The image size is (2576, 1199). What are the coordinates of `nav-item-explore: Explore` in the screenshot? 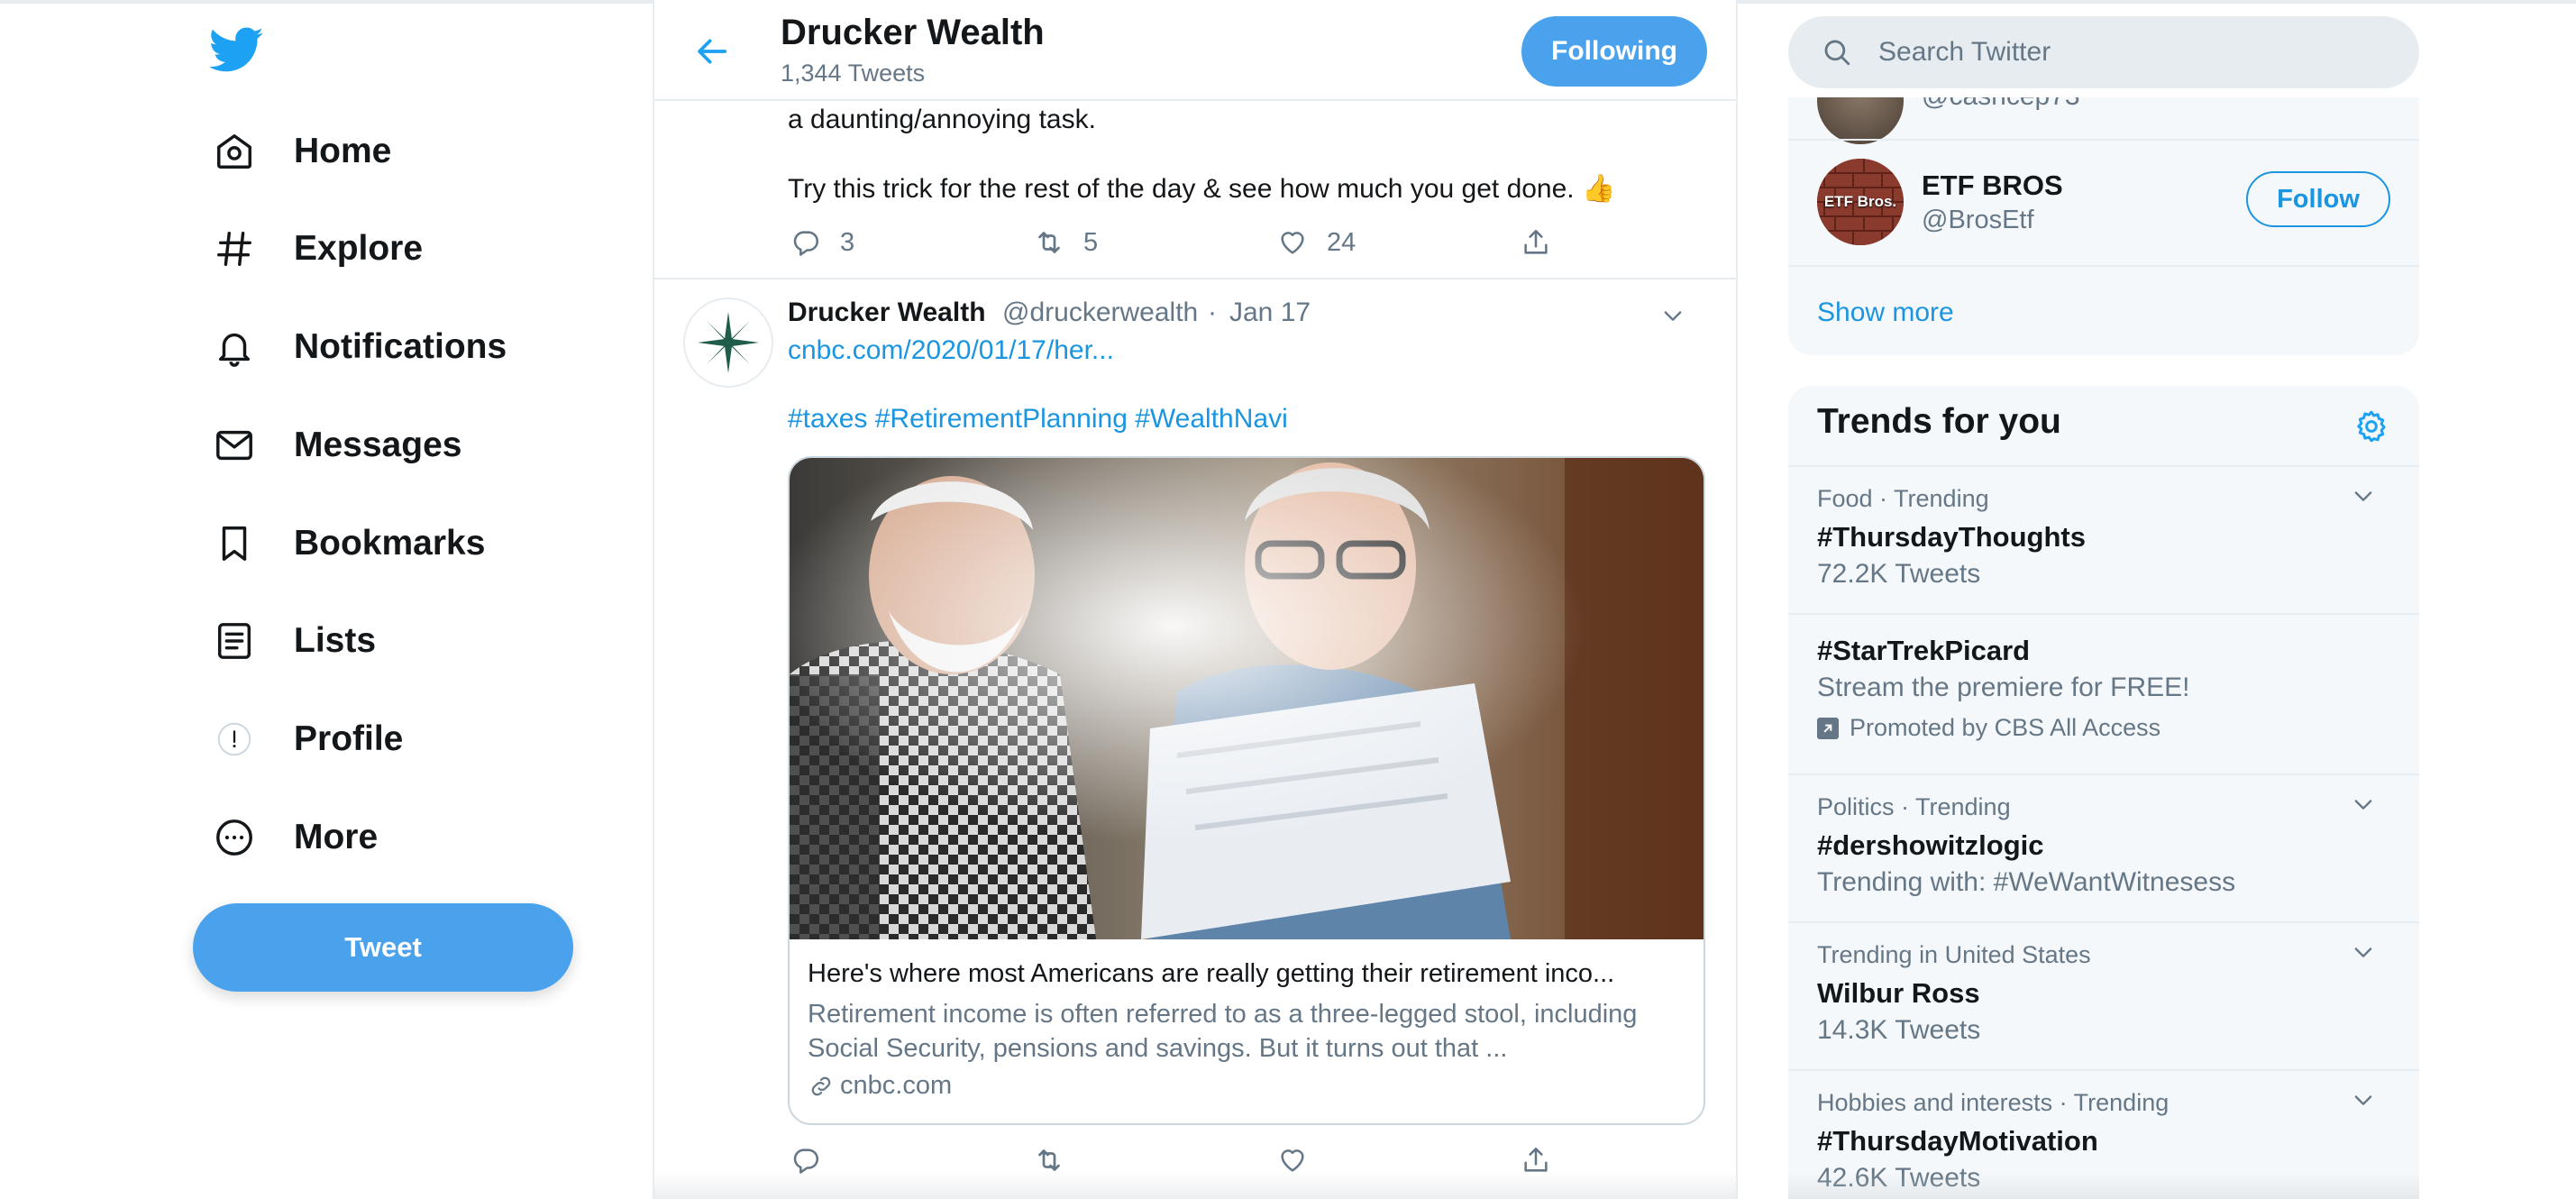 It's located at (317, 249).